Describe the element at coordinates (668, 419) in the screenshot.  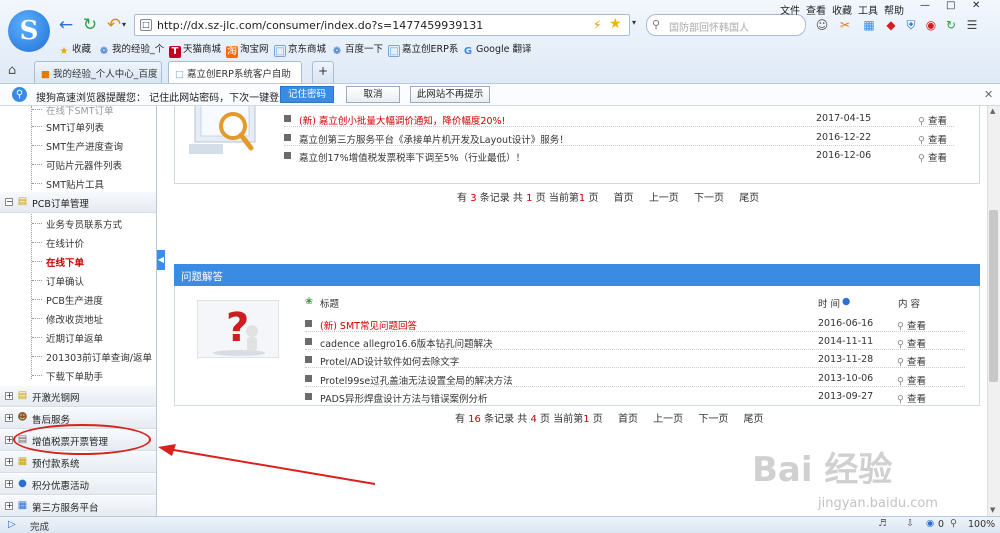
I see `pager-prev: 上一页` at that location.